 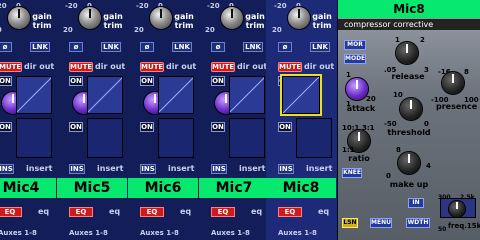 I want to click on ratio-label: ratio, so click(x=359, y=158).